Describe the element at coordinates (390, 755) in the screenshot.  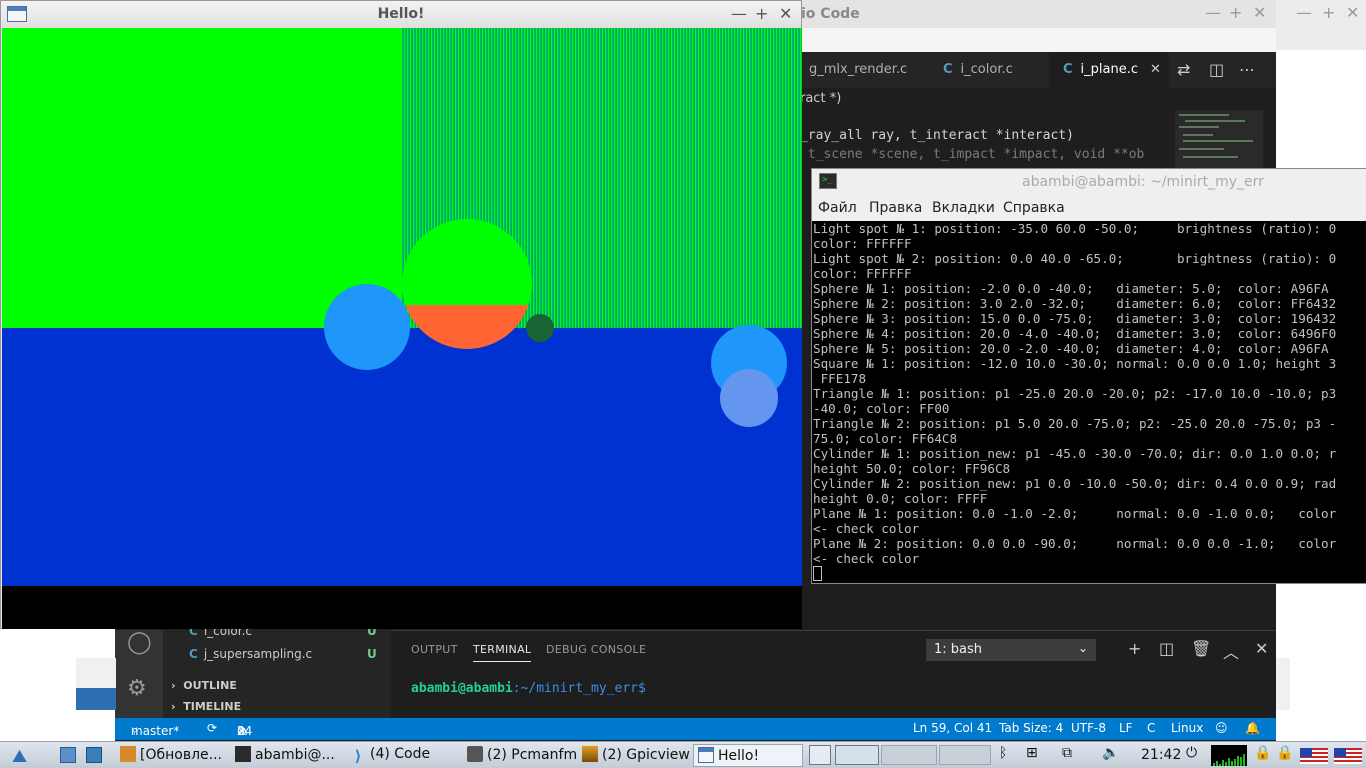
I see `task-vscode: ⟩ (4) Code` at that location.